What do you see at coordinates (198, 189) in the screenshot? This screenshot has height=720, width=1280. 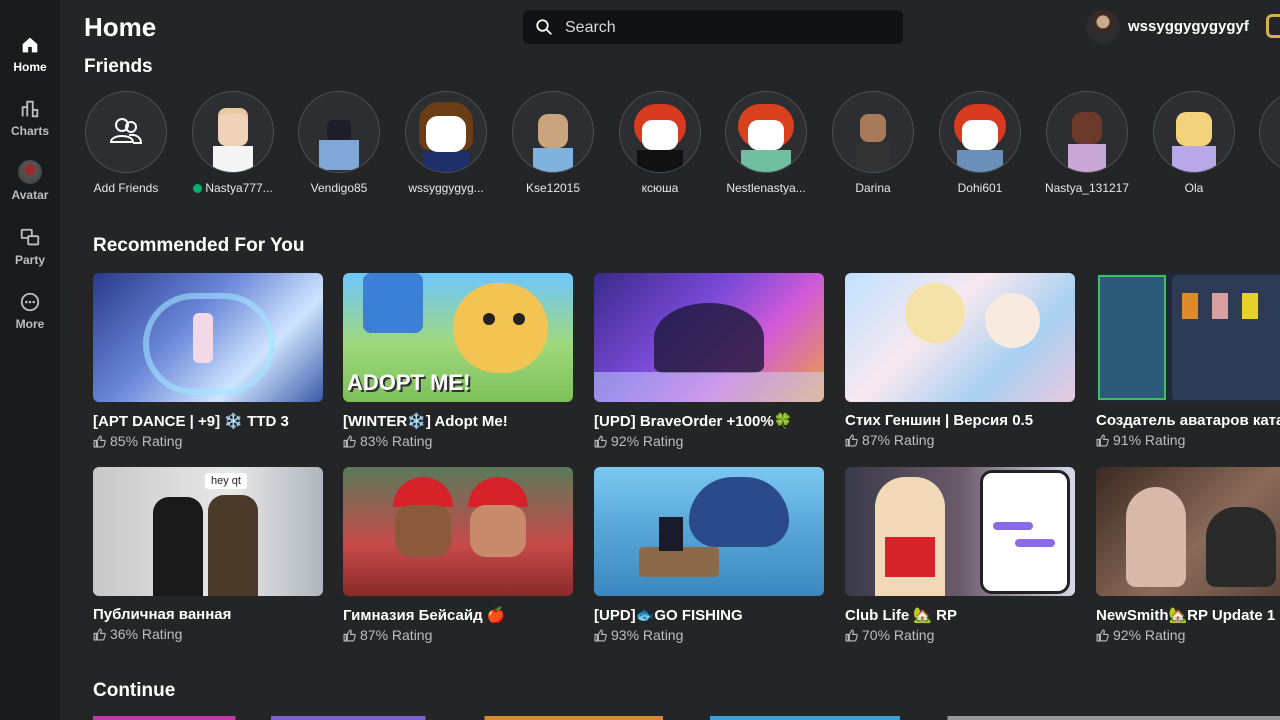 I see `online-indicator` at bounding box center [198, 189].